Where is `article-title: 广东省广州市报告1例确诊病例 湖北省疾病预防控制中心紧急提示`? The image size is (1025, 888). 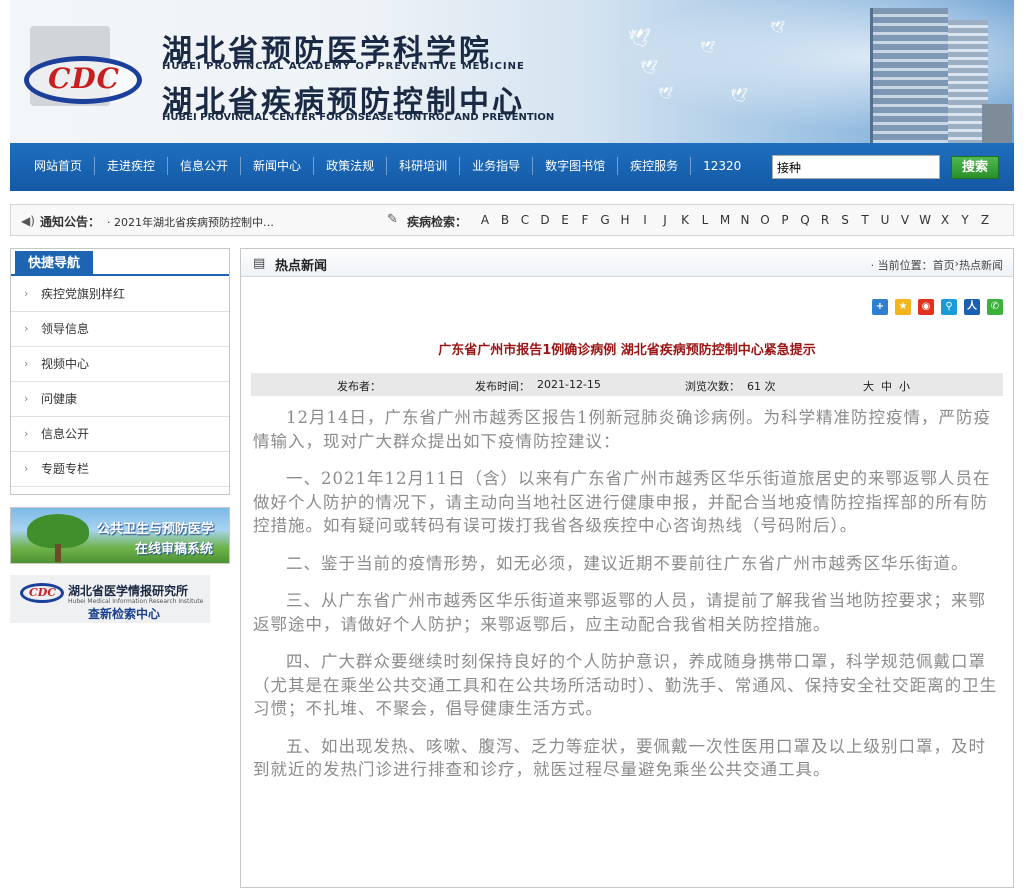
article-title: 广东省广州市报告1例确诊病例 湖北省疾病预防控制中心紧急提示 is located at coordinates (627, 350).